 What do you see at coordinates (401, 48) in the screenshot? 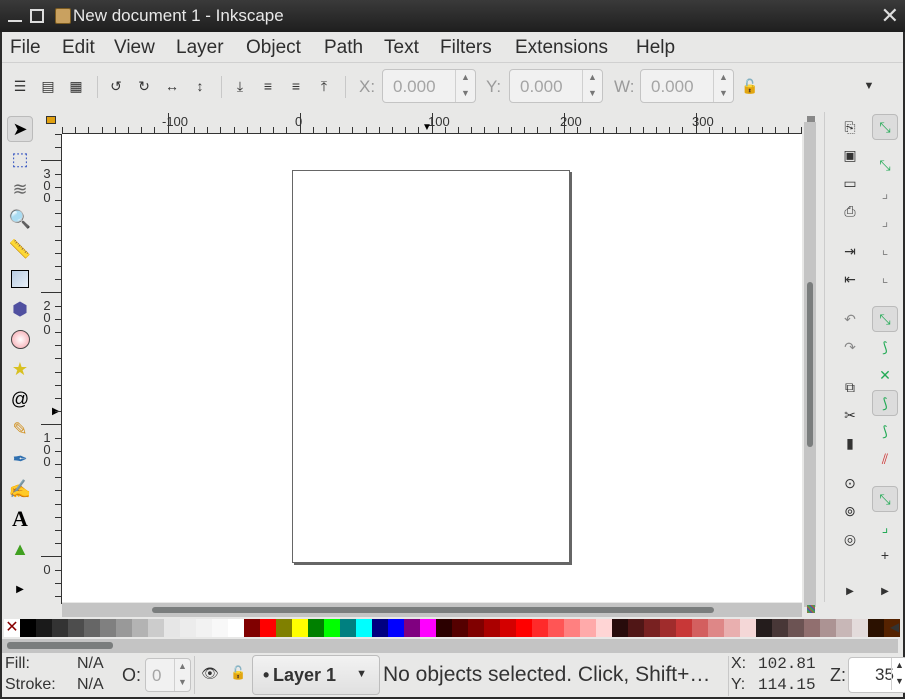
I see `menu-text: Text` at bounding box center [401, 48].